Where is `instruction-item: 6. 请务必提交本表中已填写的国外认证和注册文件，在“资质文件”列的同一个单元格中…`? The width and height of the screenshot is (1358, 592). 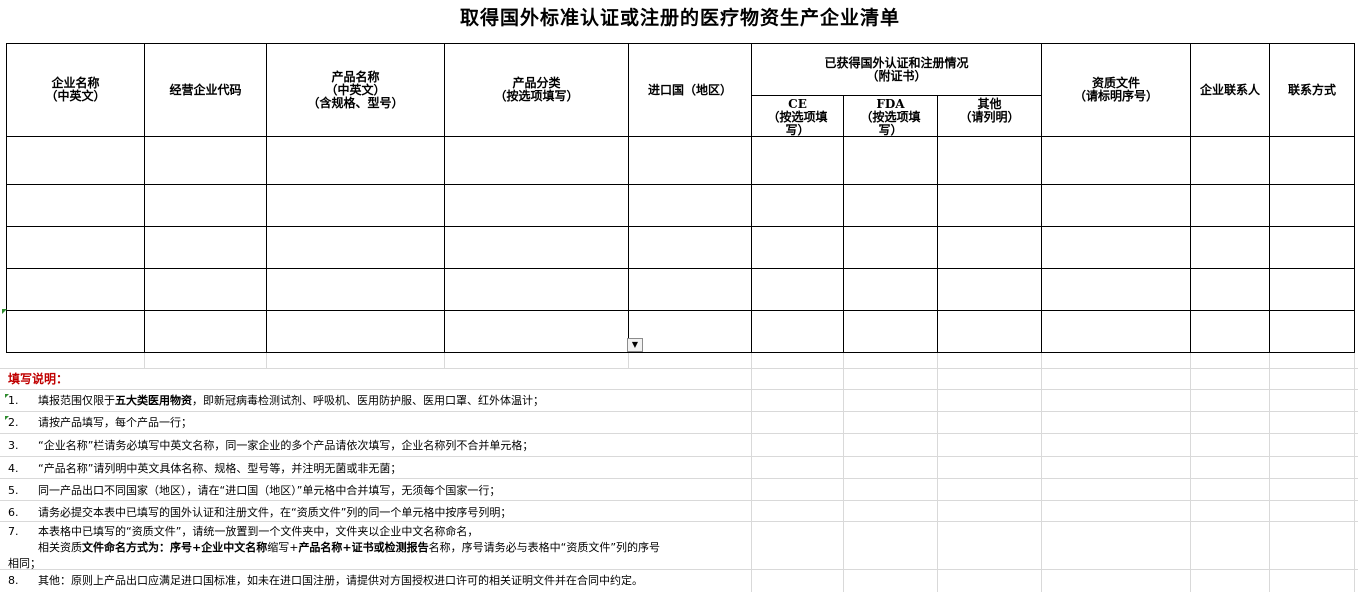
instruction-item: 6. 请务必提交本表中已填写的国外认证和注册文件，在“资质文件”列的同一个单元格中… is located at coordinates (260, 512).